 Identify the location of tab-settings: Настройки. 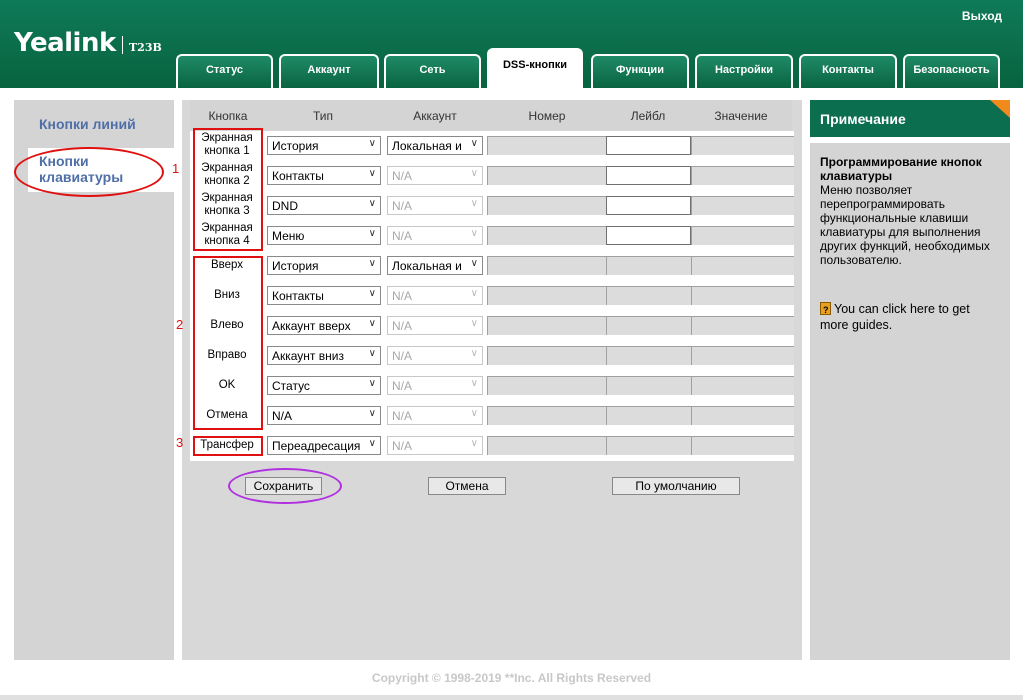
(744, 71).